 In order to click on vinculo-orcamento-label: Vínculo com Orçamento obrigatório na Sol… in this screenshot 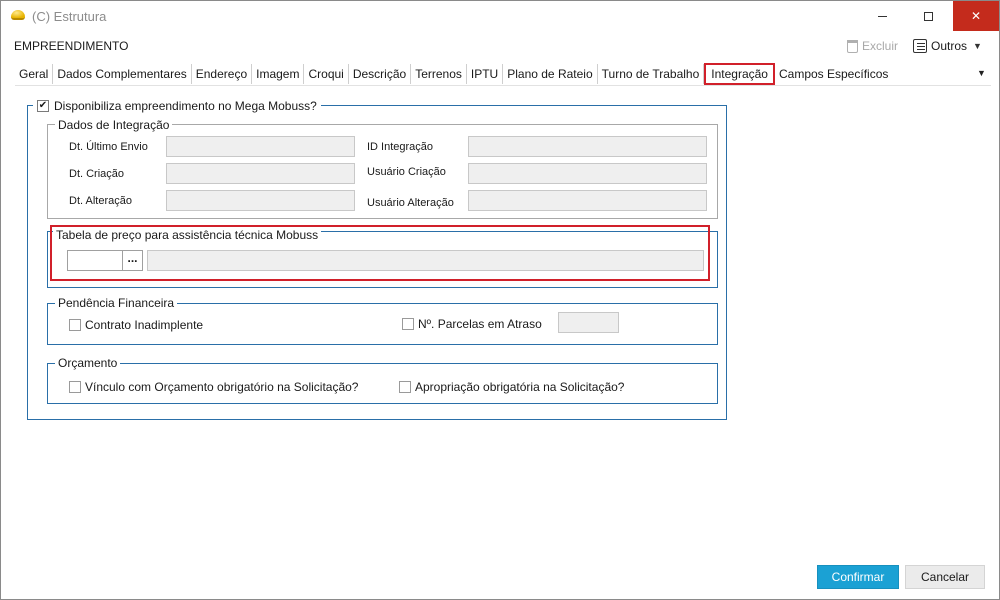, I will do `click(222, 387)`.